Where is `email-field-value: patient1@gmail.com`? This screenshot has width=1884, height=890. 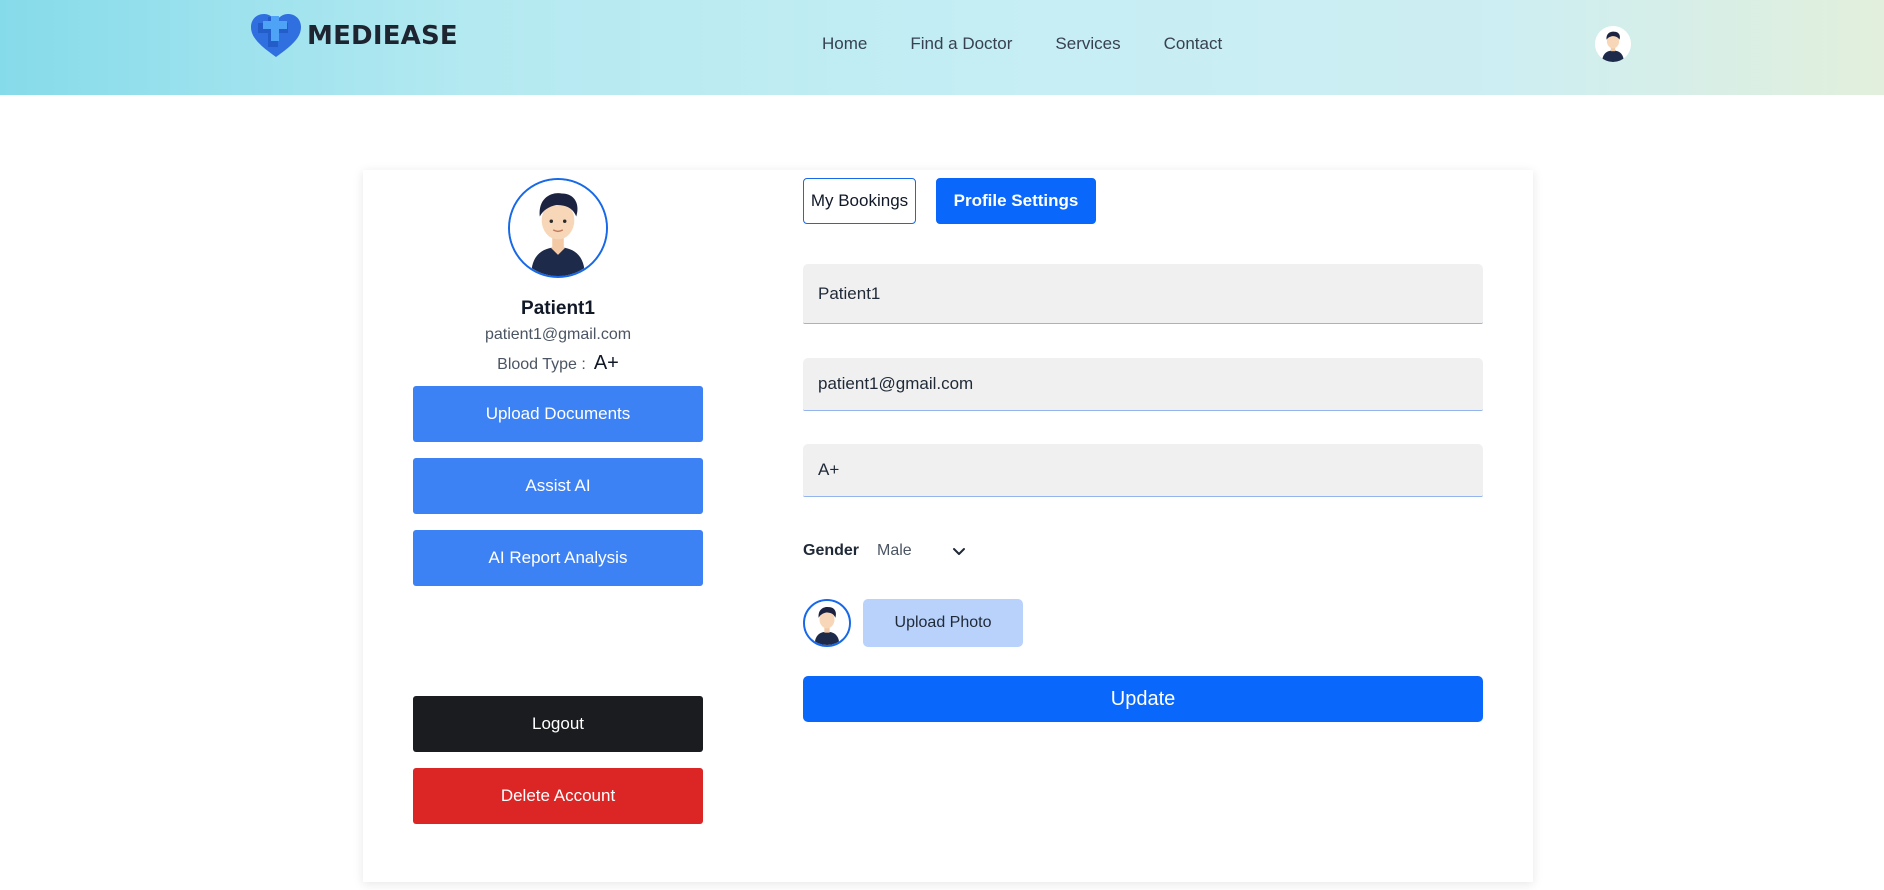 email-field-value: patient1@gmail.com is located at coordinates (896, 383).